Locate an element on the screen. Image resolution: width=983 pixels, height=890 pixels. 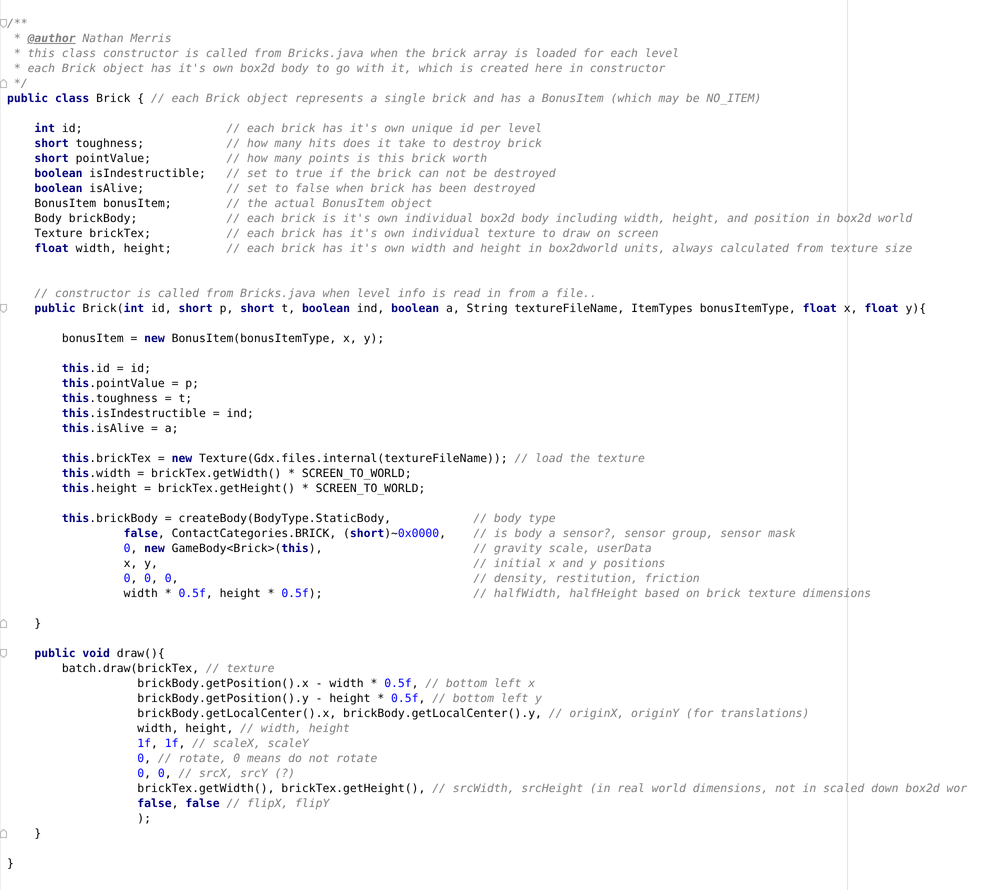
code-line: this.brickTex = new Texture(Gdx.files.internal(textureFileName)); // load the texture is located at coordinates (352, 458).